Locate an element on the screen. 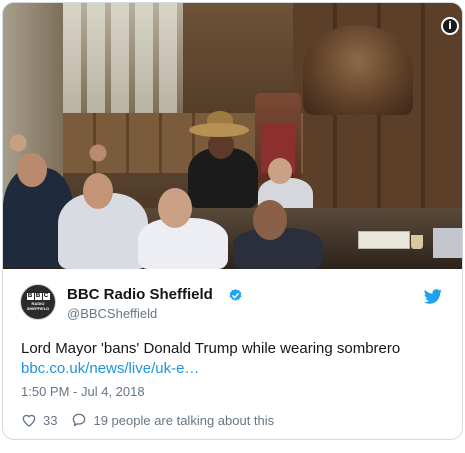  photo-councillor-centre-head is located at coordinates (175, 208).